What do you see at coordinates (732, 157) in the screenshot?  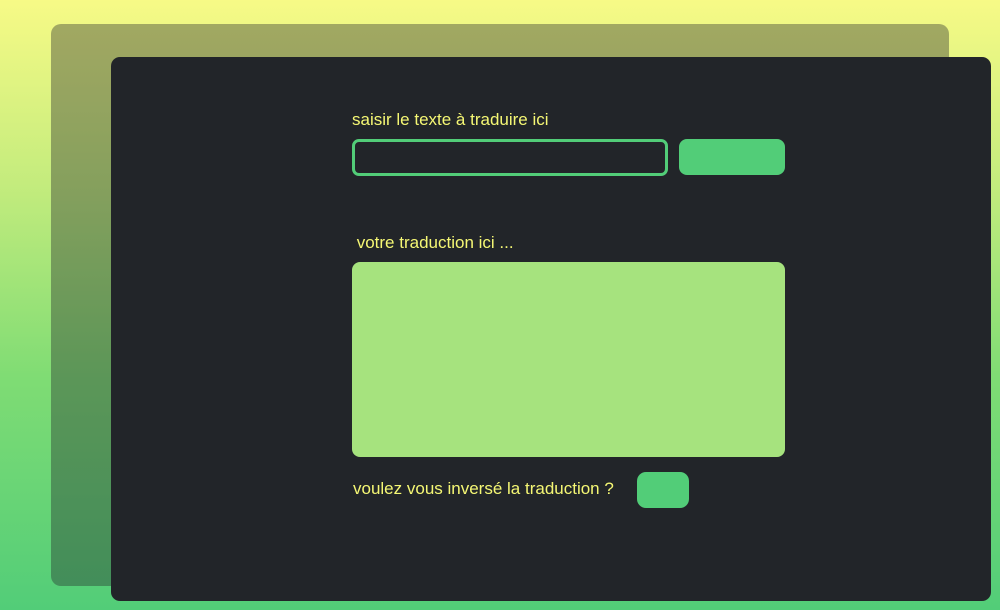 I see `translate-button` at bounding box center [732, 157].